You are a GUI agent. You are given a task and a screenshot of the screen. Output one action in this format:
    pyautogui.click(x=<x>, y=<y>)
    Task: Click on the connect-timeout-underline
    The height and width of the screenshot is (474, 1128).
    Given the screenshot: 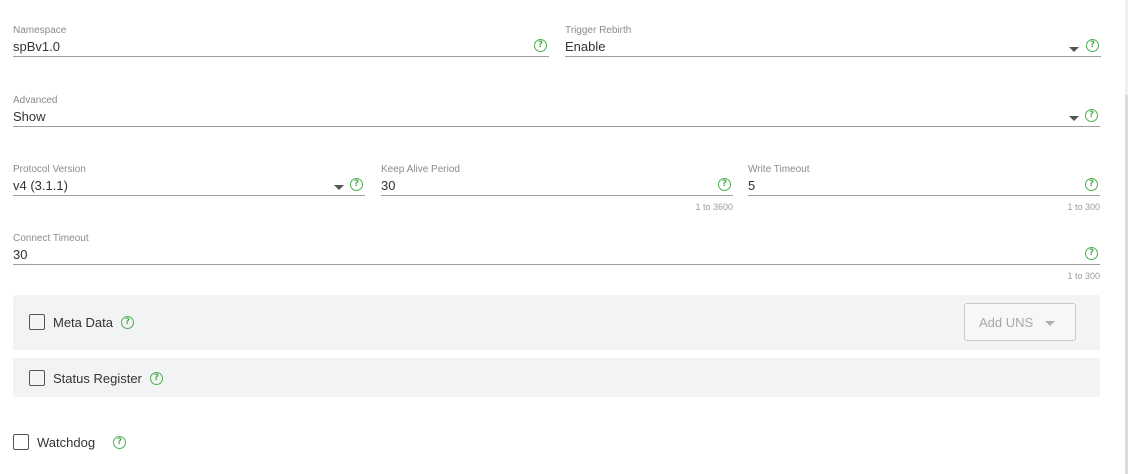 What is the action you would take?
    pyautogui.click(x=556, y=264)
    